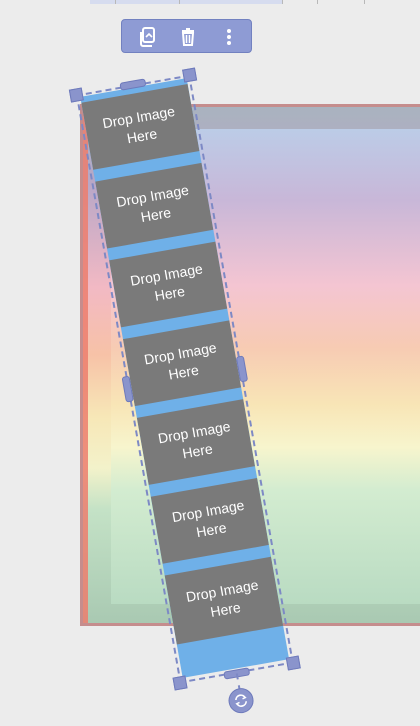 Image resolution: width=420 pixels, height=726 pixels. I want to click on resize-handle-bottom-right, so click(293, 663).